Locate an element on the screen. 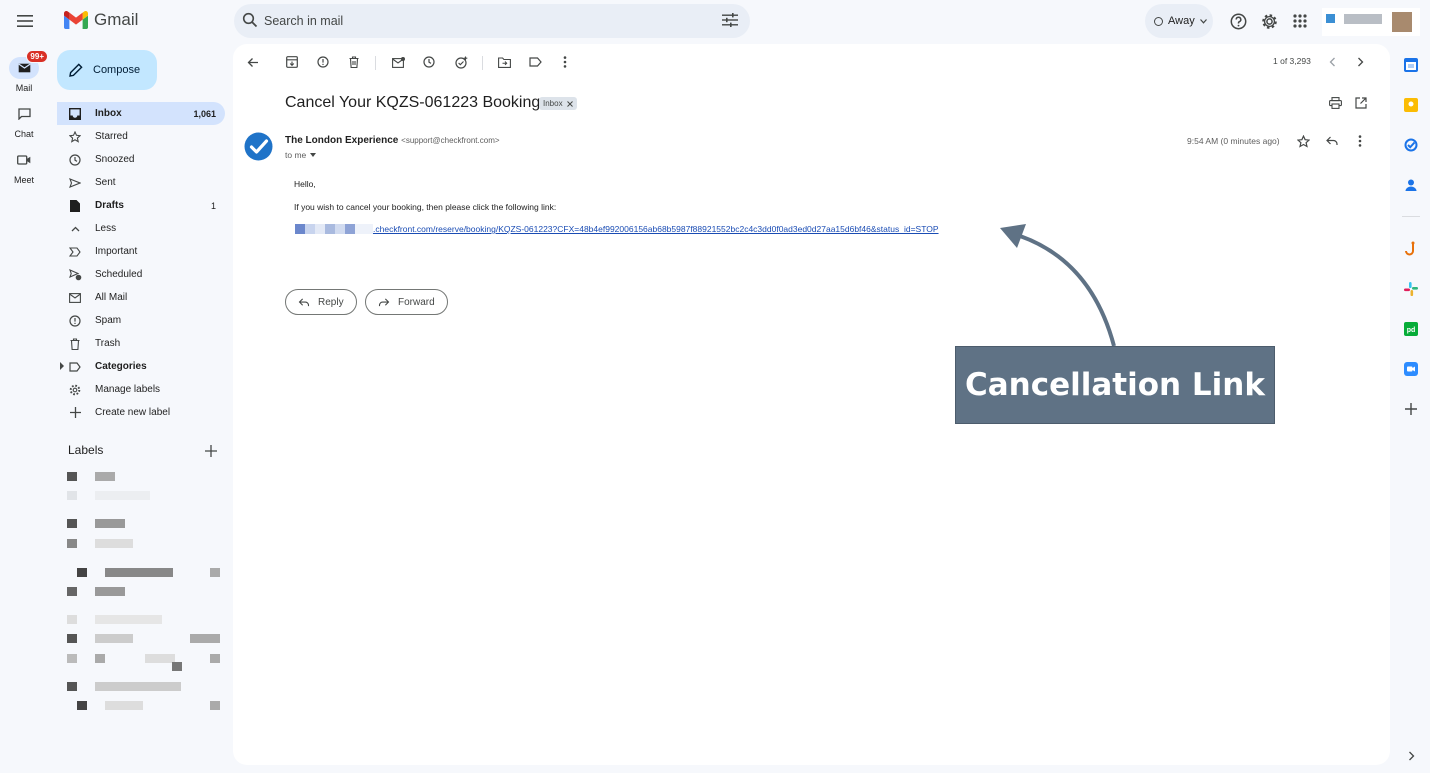  reply-button: Reply is located at coordinates (321, 302).